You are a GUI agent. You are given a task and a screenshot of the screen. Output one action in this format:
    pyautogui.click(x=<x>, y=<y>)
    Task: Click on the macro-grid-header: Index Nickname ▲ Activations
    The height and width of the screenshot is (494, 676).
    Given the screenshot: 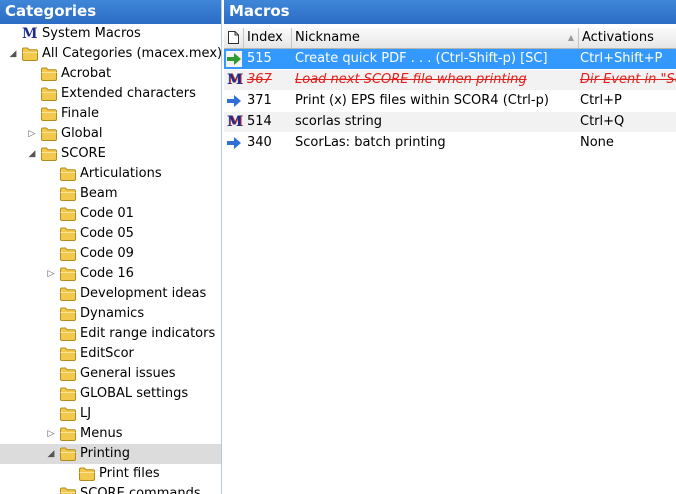 What is the action you would take?
    pyautogui.click(x=450, y=38)
    